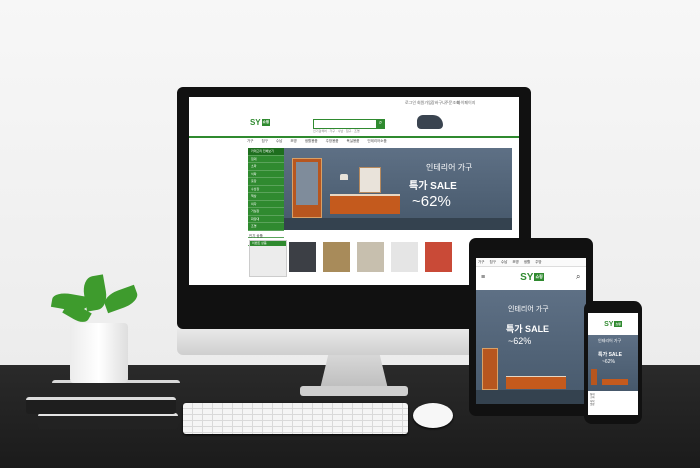 This screenshot has height=468, width=700. I want to click on phone-banner-line1: 인테리어 가구, so click(610, 340).